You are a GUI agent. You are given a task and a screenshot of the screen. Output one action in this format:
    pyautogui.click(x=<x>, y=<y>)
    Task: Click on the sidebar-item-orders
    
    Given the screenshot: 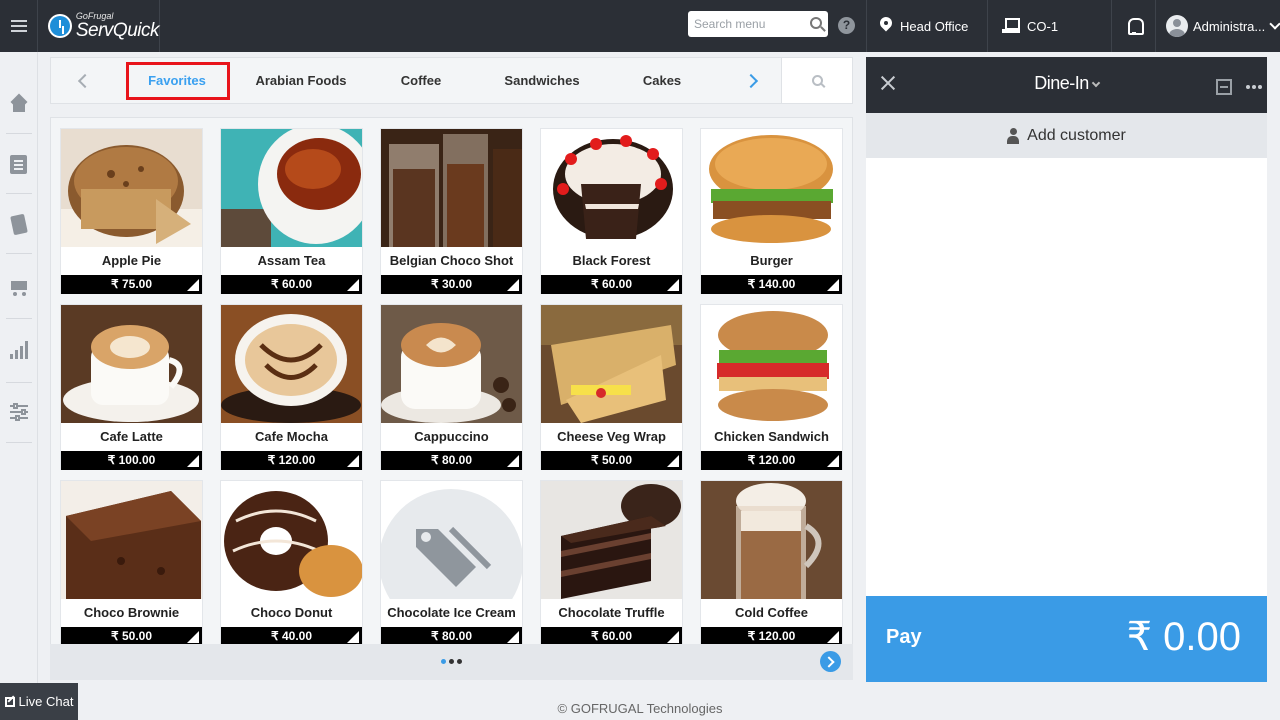 What is the action you would take?
    pyautogui.click(x=18, y=164)
    